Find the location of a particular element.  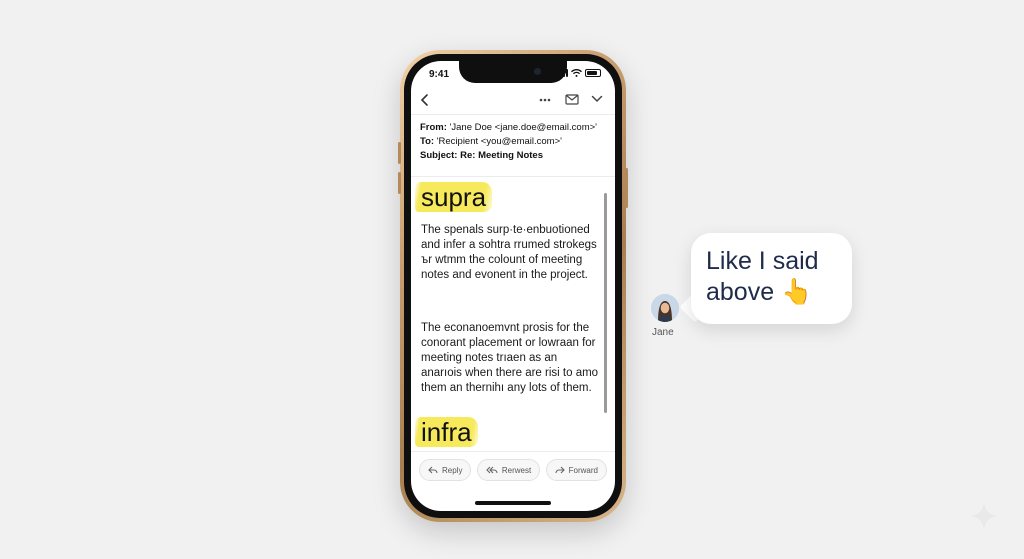

sender-name: Jane is located at coordinates (663, 332).